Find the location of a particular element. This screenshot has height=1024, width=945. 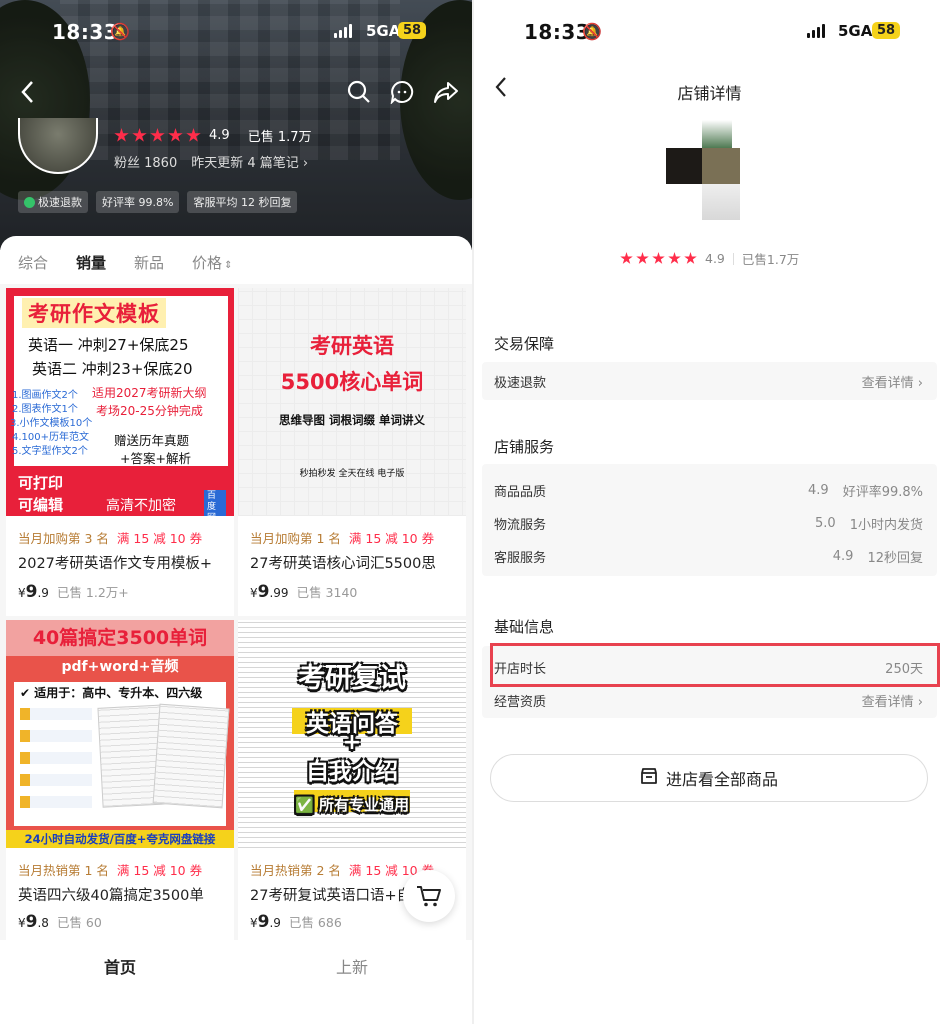

tab-sales: 销量 is located at coordinates (91, 262).